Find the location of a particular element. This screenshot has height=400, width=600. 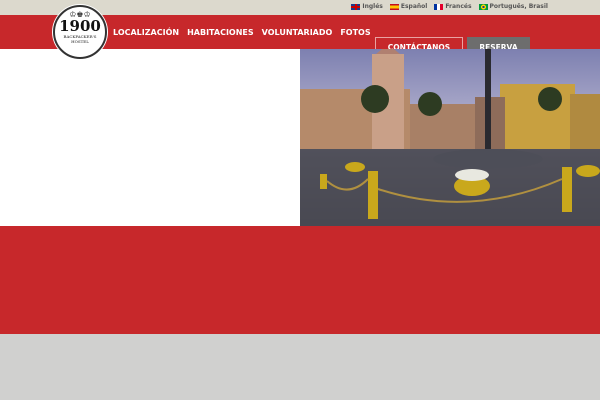

lang-fr: Francés is located at coordinates (453, 6).